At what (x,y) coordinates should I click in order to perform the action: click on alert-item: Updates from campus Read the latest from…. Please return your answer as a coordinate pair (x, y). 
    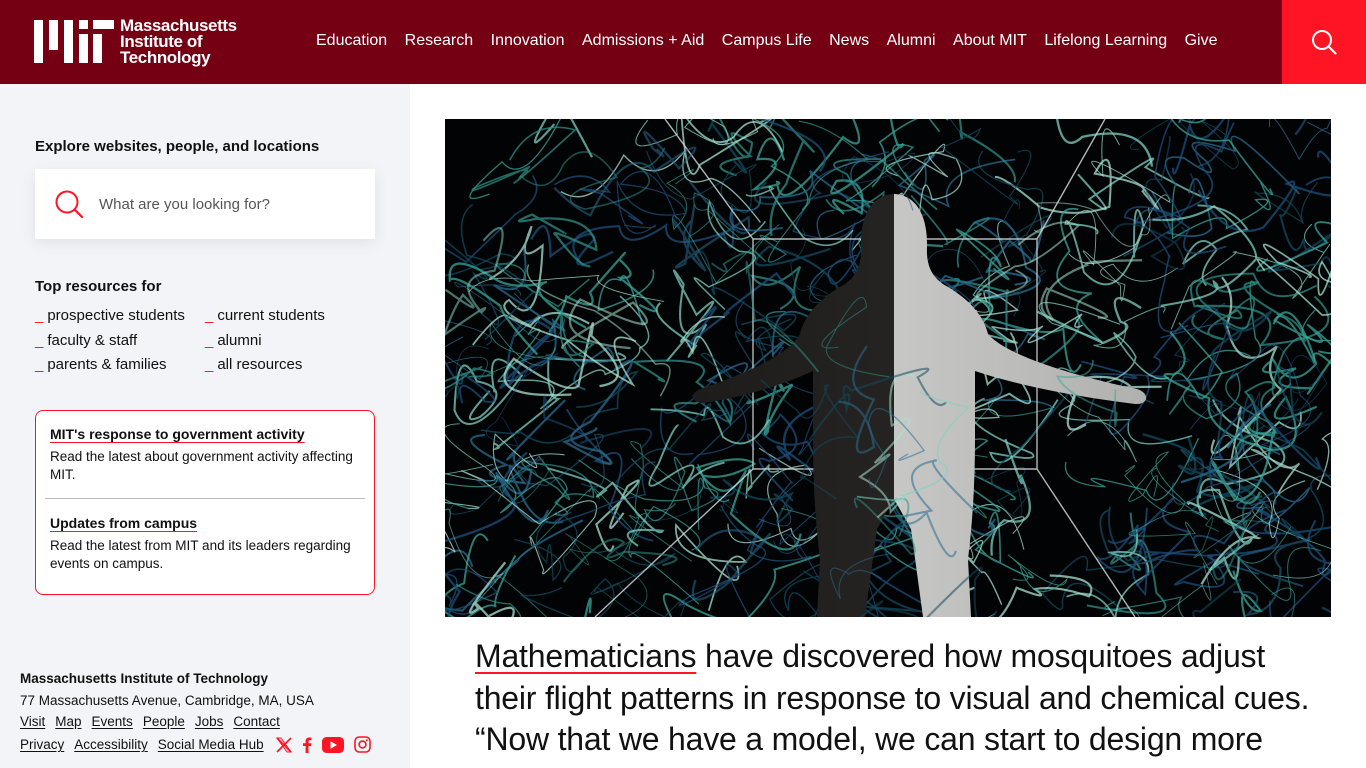
    Looking at the image, I should click on (209, 544).